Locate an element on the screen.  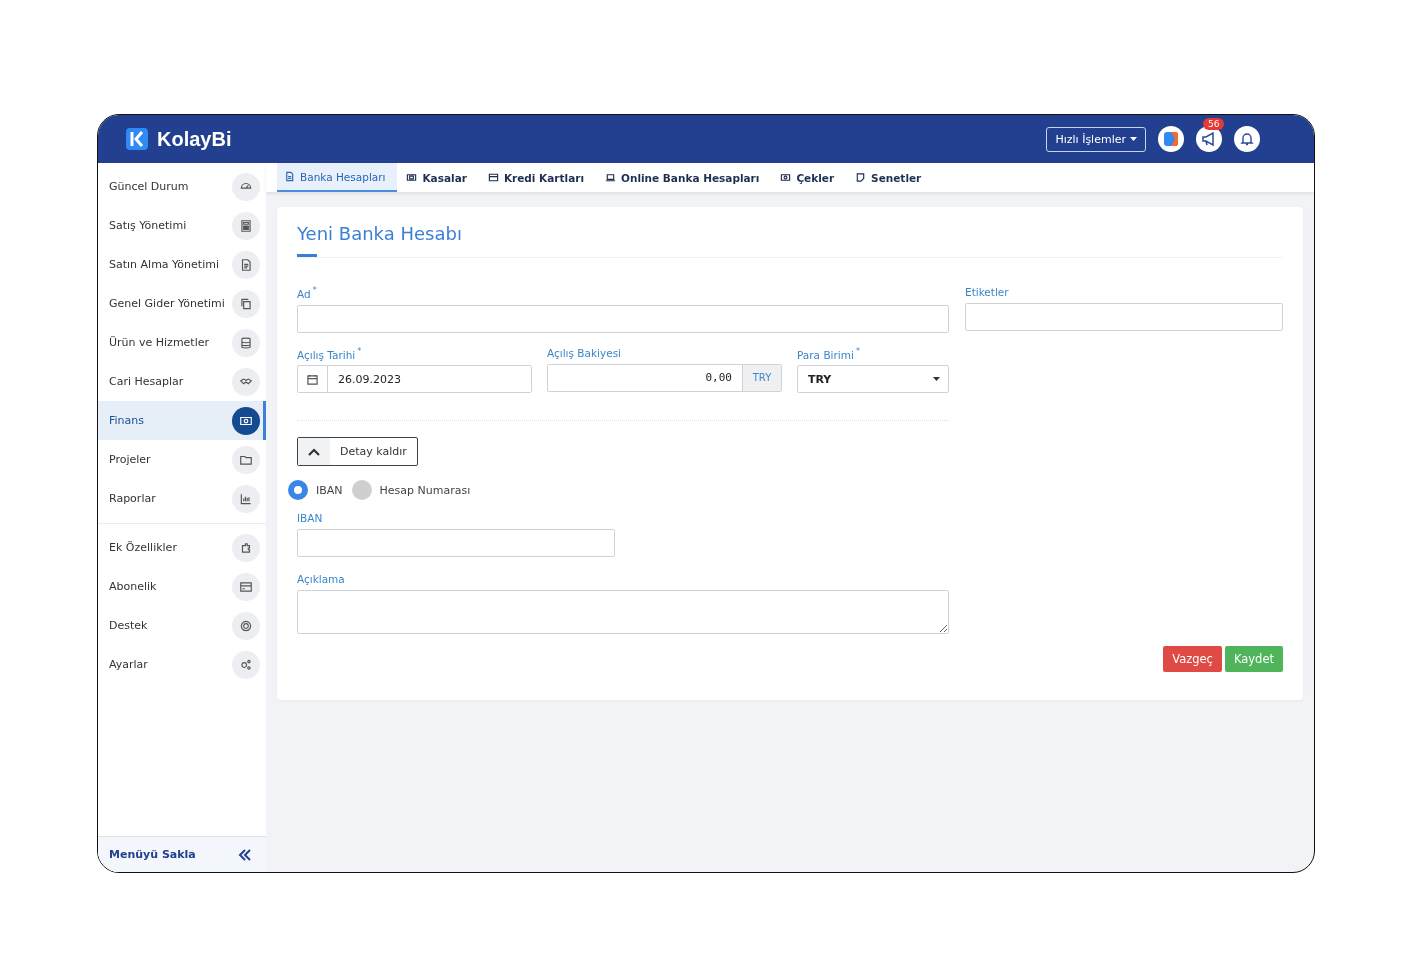
hide-details-button: Detay kaldır is located at coordinates (357, 451).